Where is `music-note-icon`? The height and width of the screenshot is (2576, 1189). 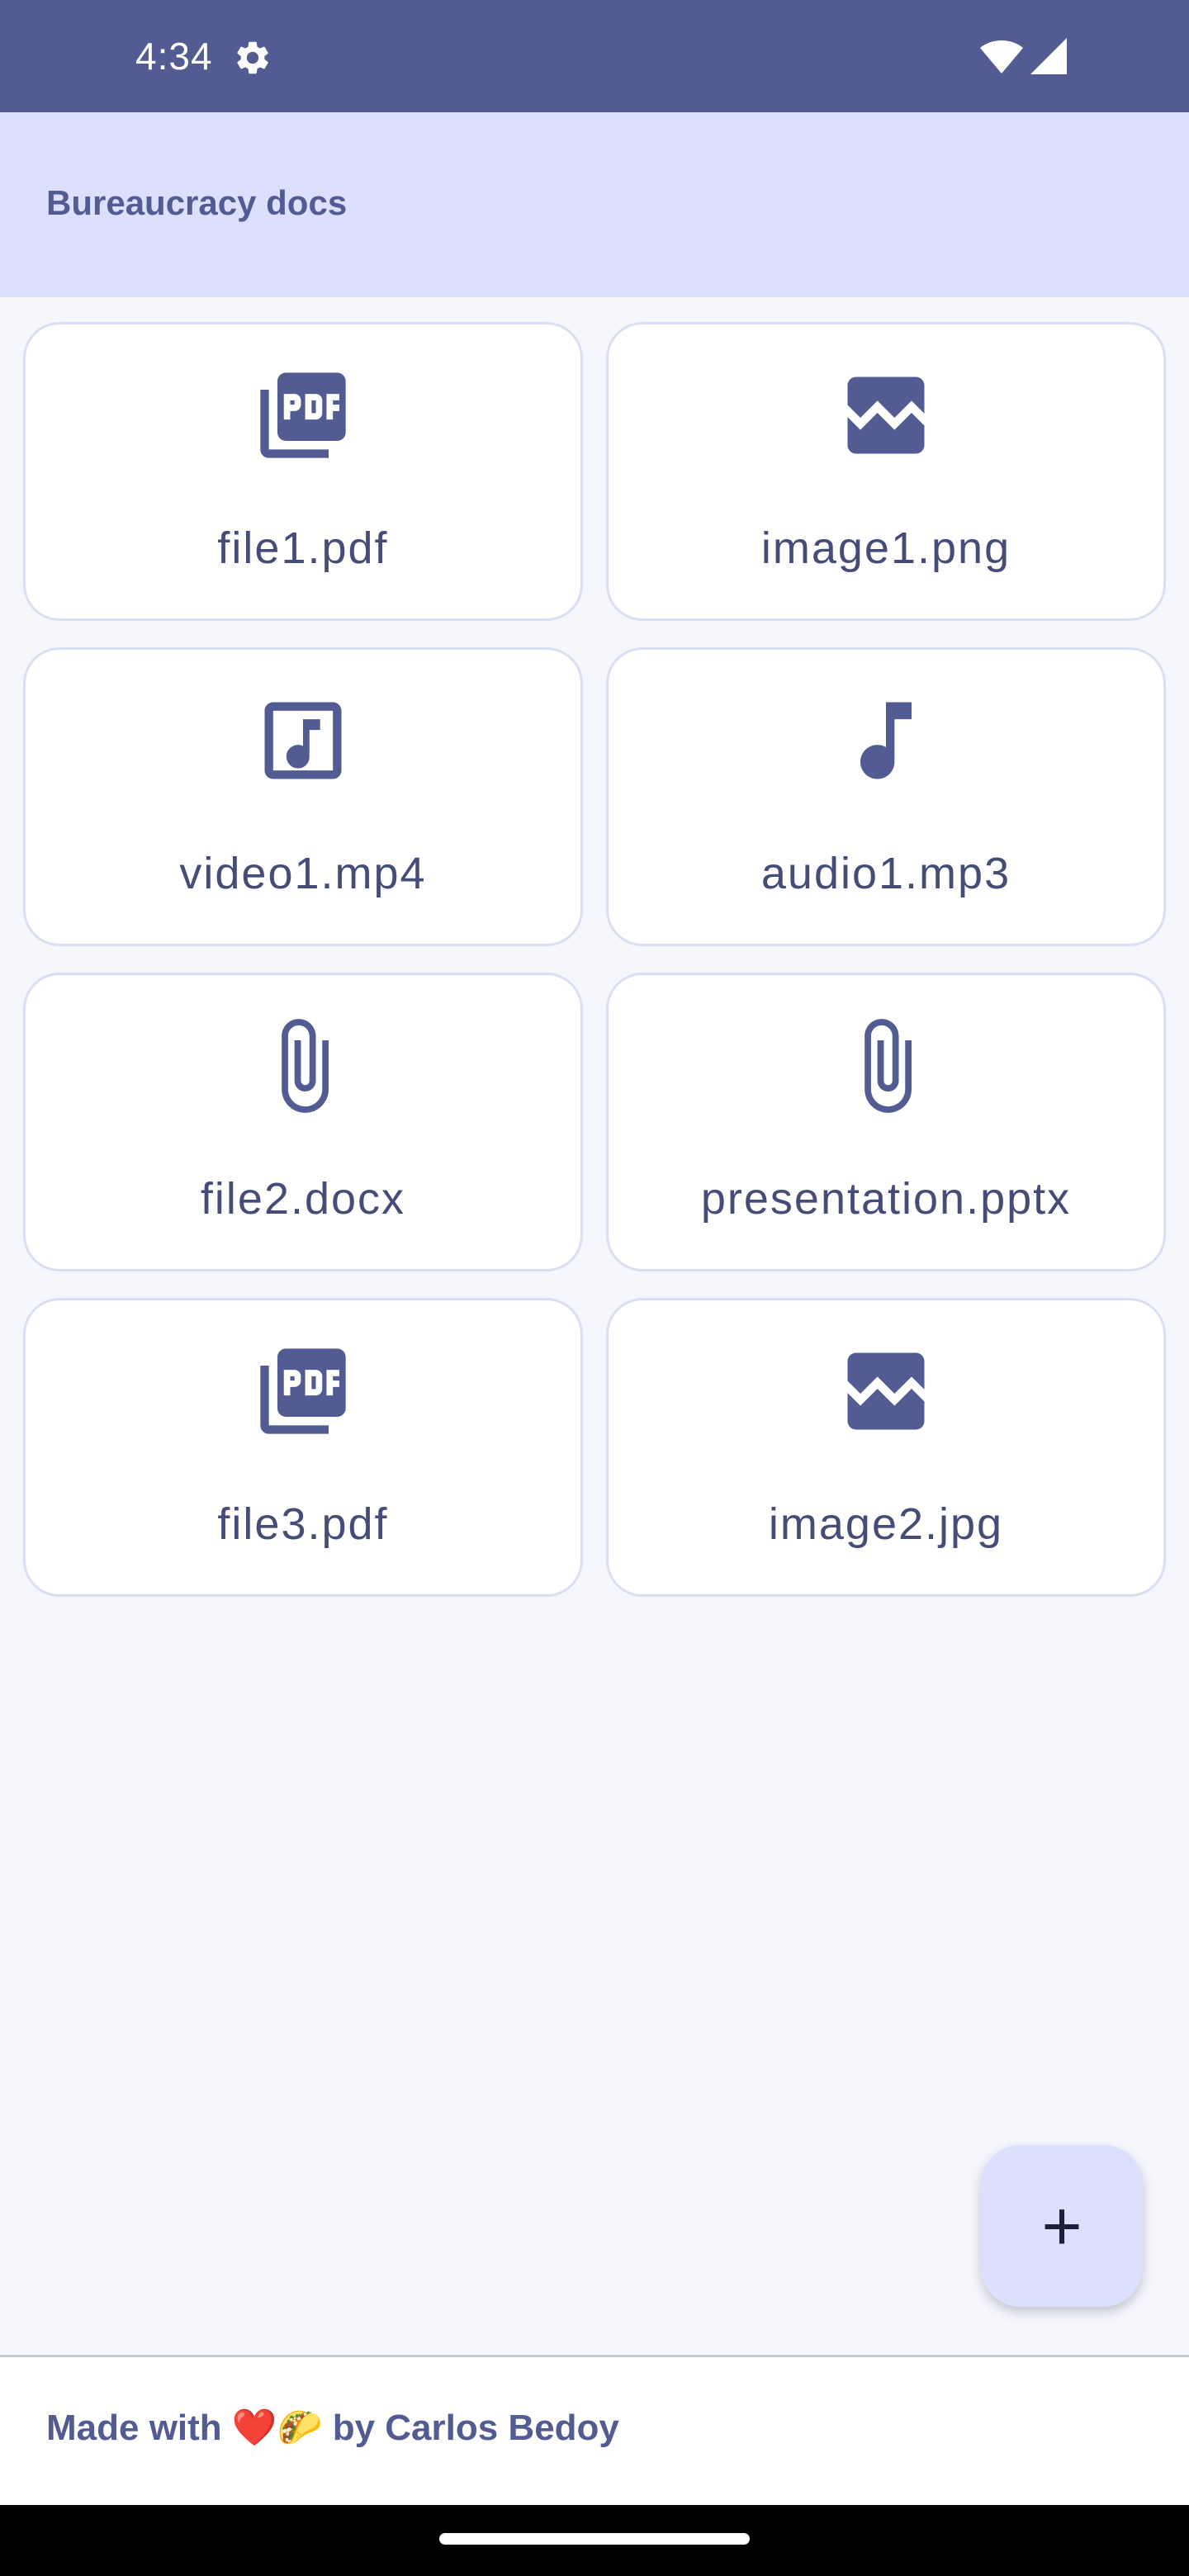 music-note-icon is located at coordinates (886, 740).